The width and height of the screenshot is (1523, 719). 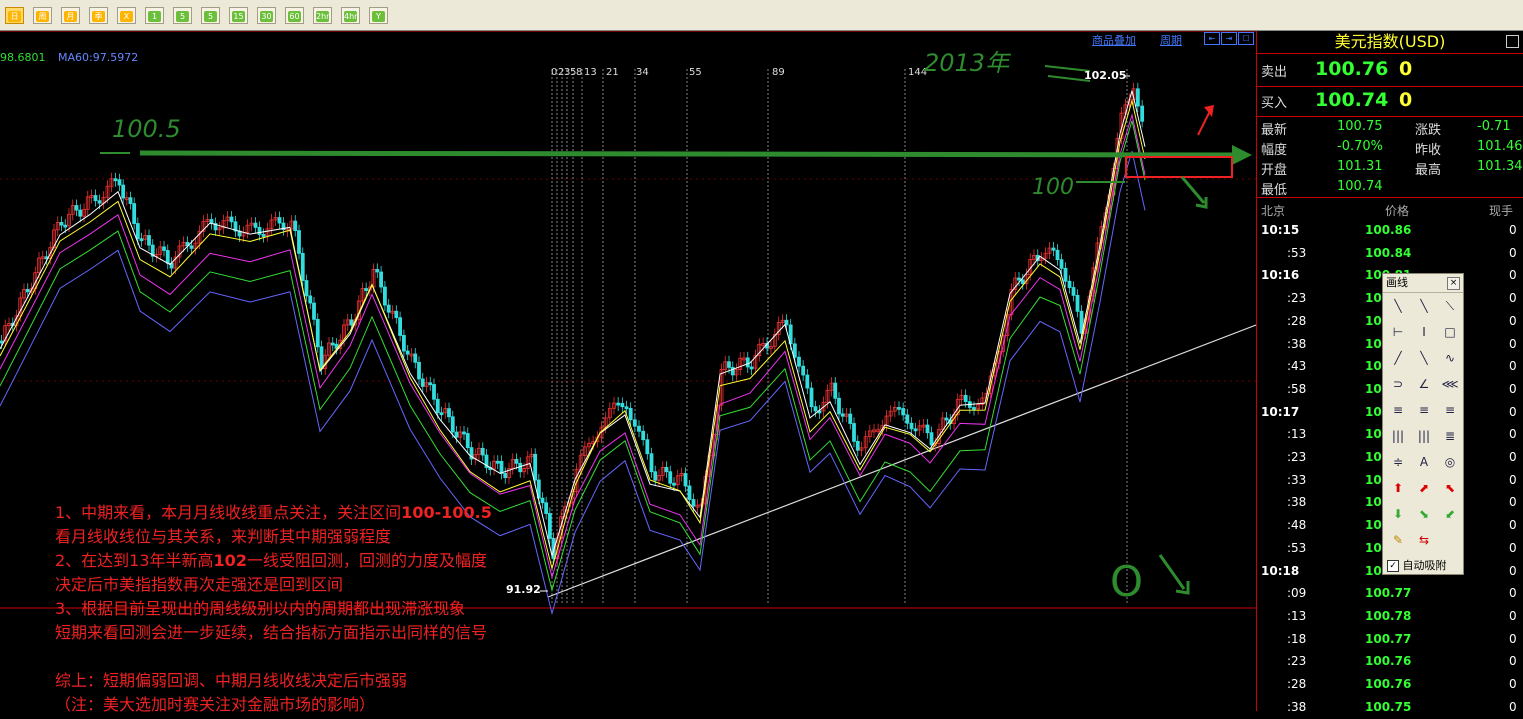 I want to click on tick-row: 10:15 100.86 0, so click(x=1390, y=231).